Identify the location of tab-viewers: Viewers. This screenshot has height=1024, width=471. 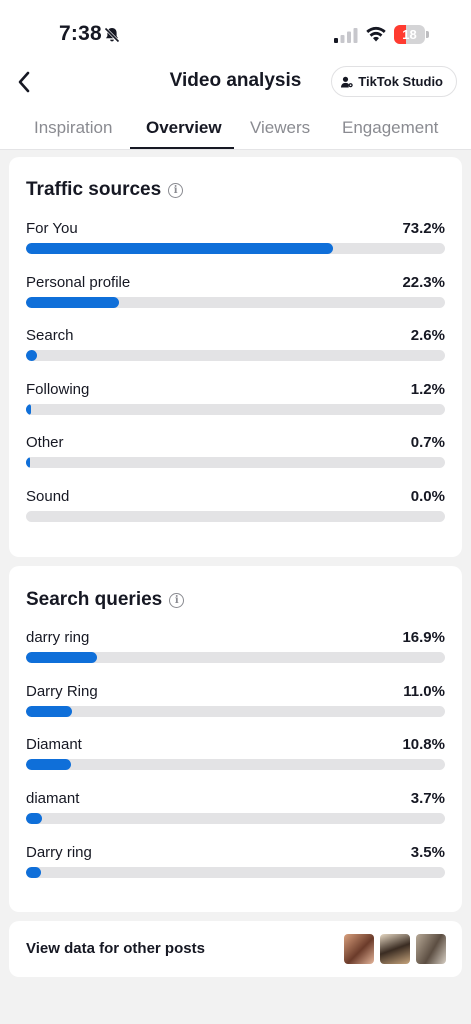
(280, 128).